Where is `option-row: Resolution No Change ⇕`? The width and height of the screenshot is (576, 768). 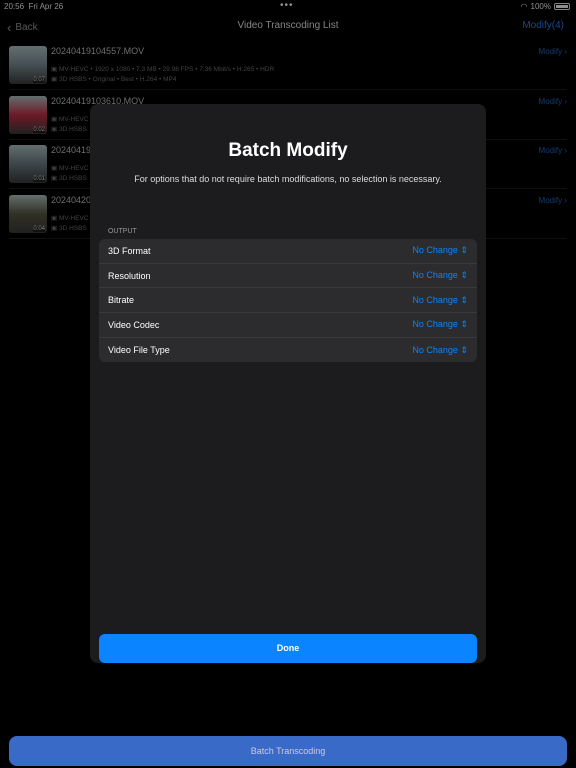
option-row: Resolution No Change ⇕ is located at coordinates (288, 276).